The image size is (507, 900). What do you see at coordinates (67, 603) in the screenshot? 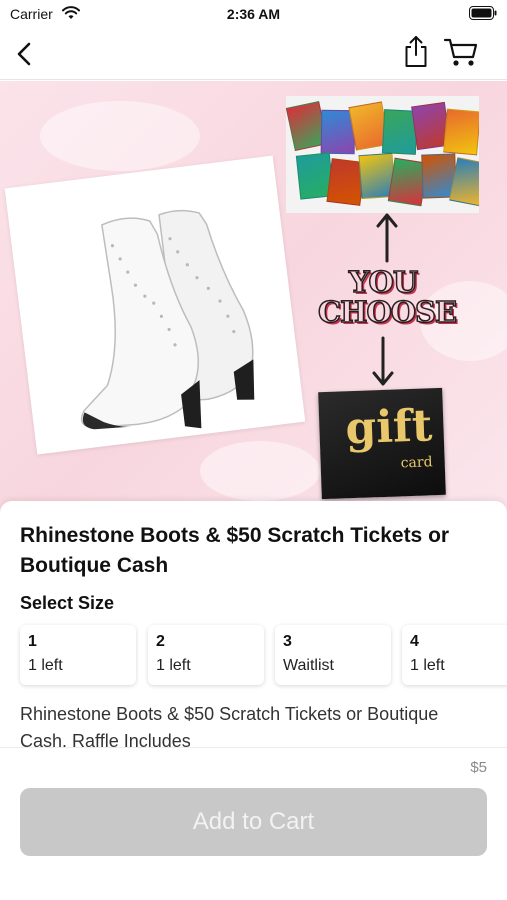
I see `select-size-label: Select Size` at bounding box center [67, 603].